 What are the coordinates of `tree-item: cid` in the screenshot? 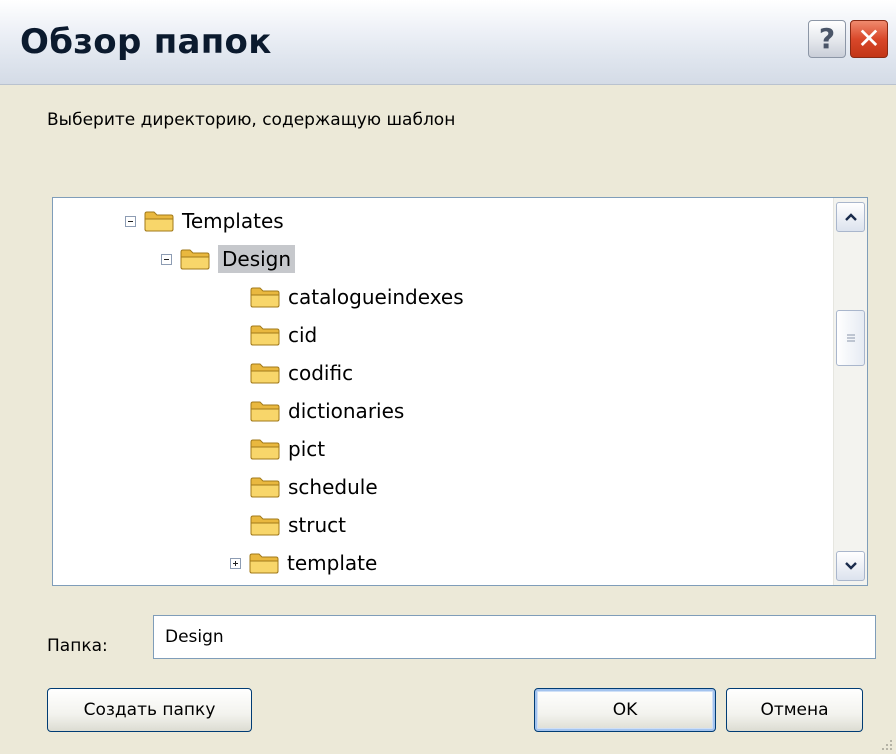 It's located at (283, 335).